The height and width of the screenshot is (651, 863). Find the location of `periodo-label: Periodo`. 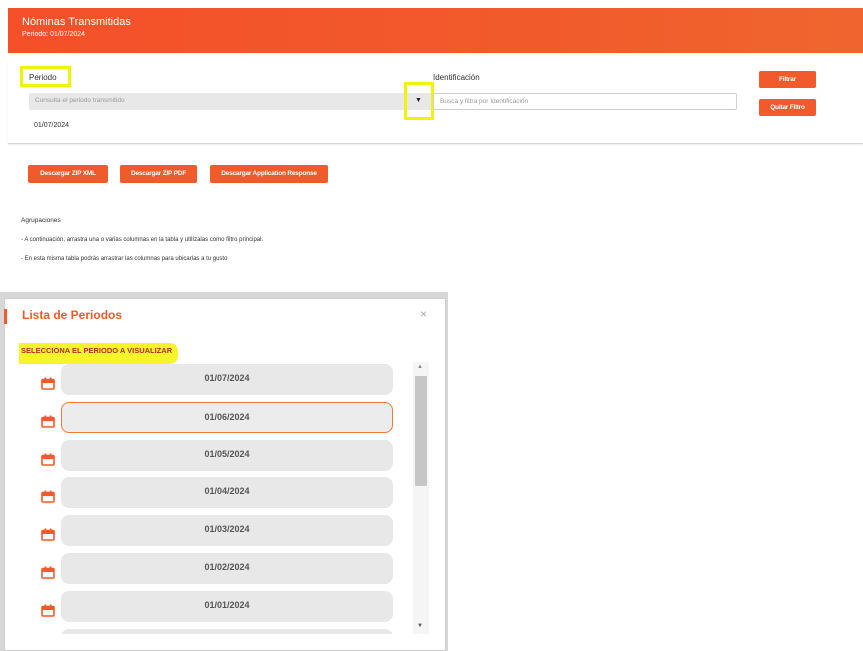

periodo-label: Periodo is located at coordinates (45, 76).